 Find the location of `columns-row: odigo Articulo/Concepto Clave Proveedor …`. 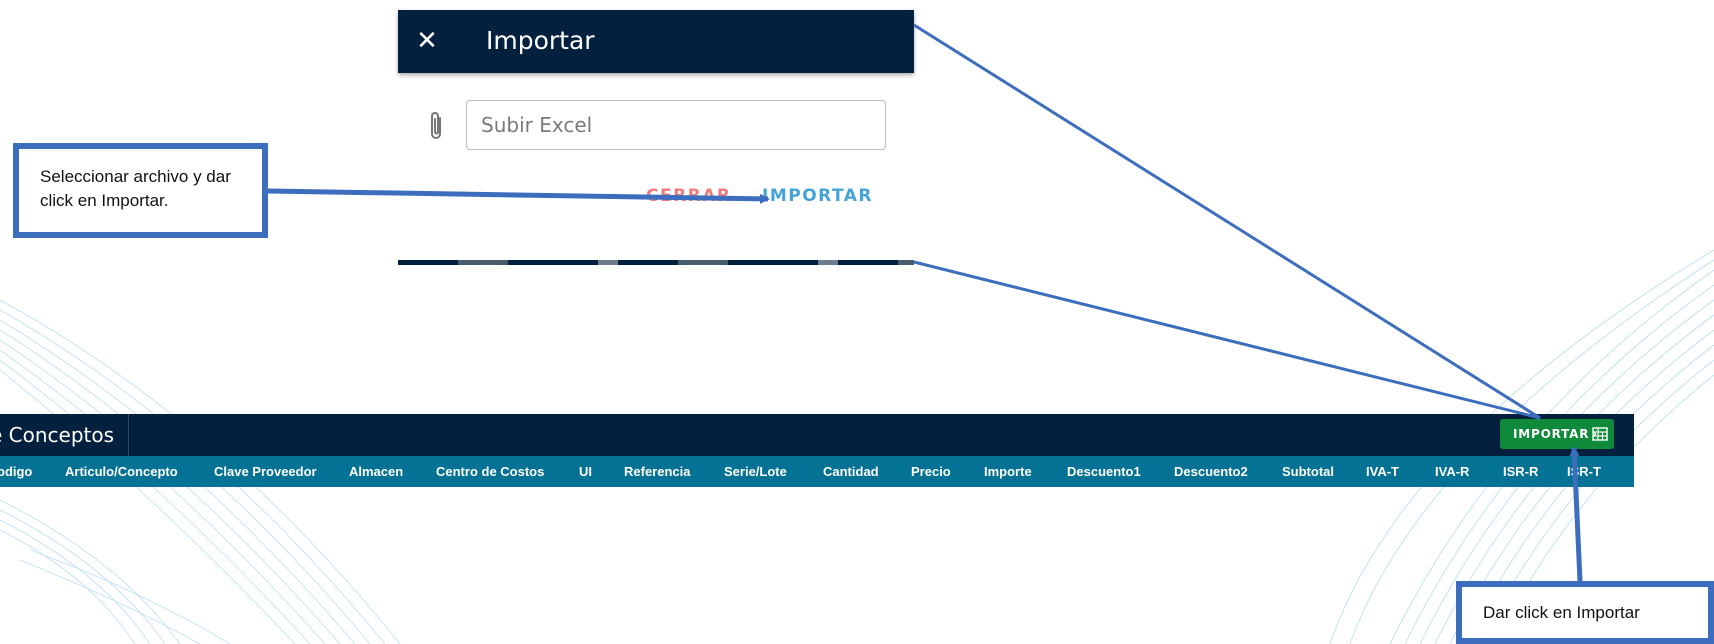

columns-row: odigo Articulo/Concepto Clave Proveedor … is located at coordinates (817, 471).